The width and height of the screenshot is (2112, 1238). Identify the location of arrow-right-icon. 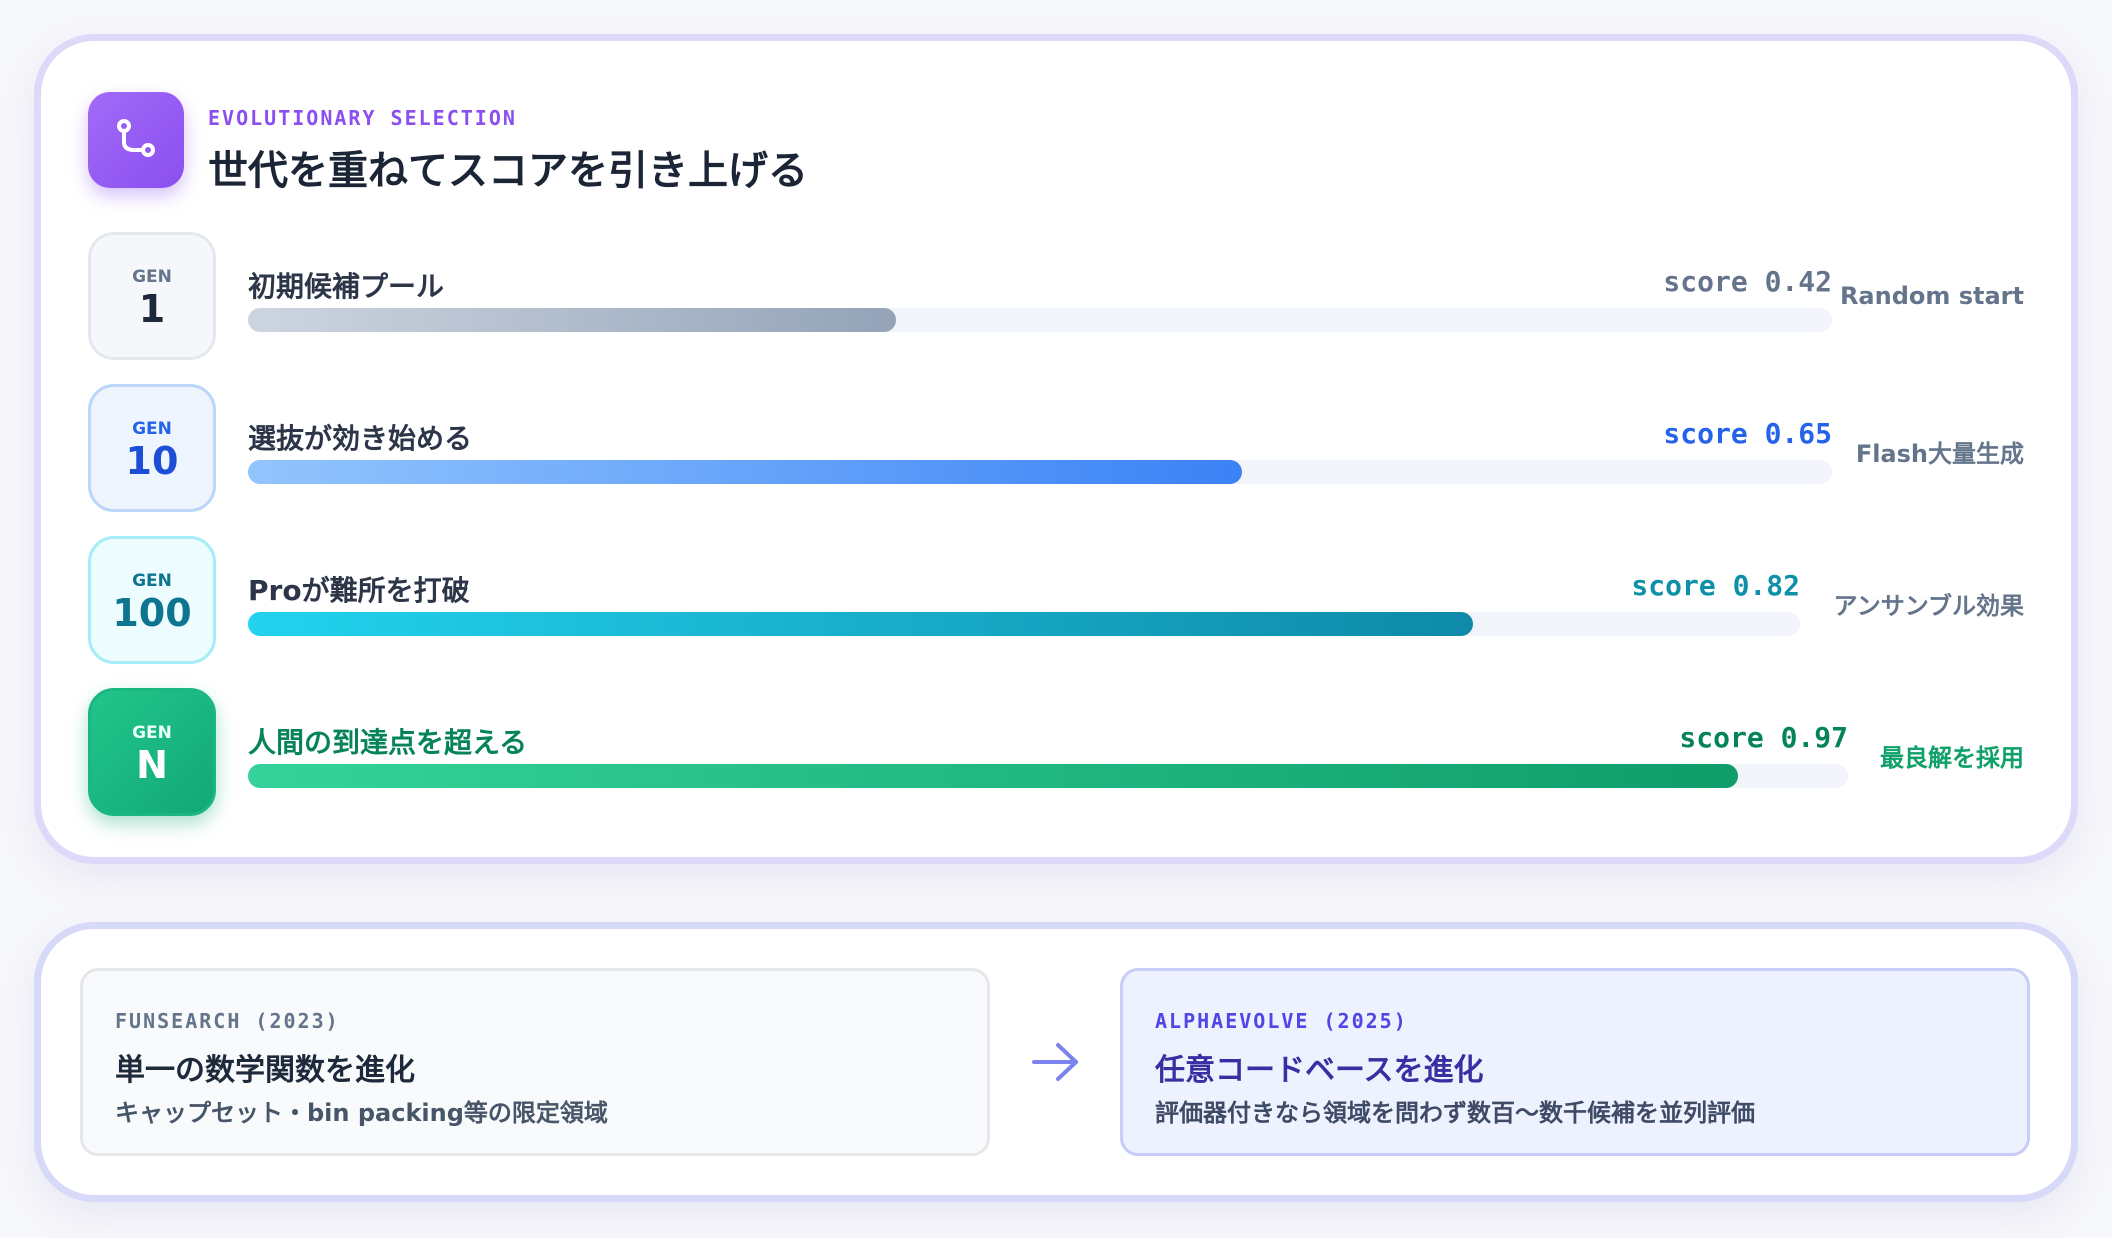
(1056, 1064).